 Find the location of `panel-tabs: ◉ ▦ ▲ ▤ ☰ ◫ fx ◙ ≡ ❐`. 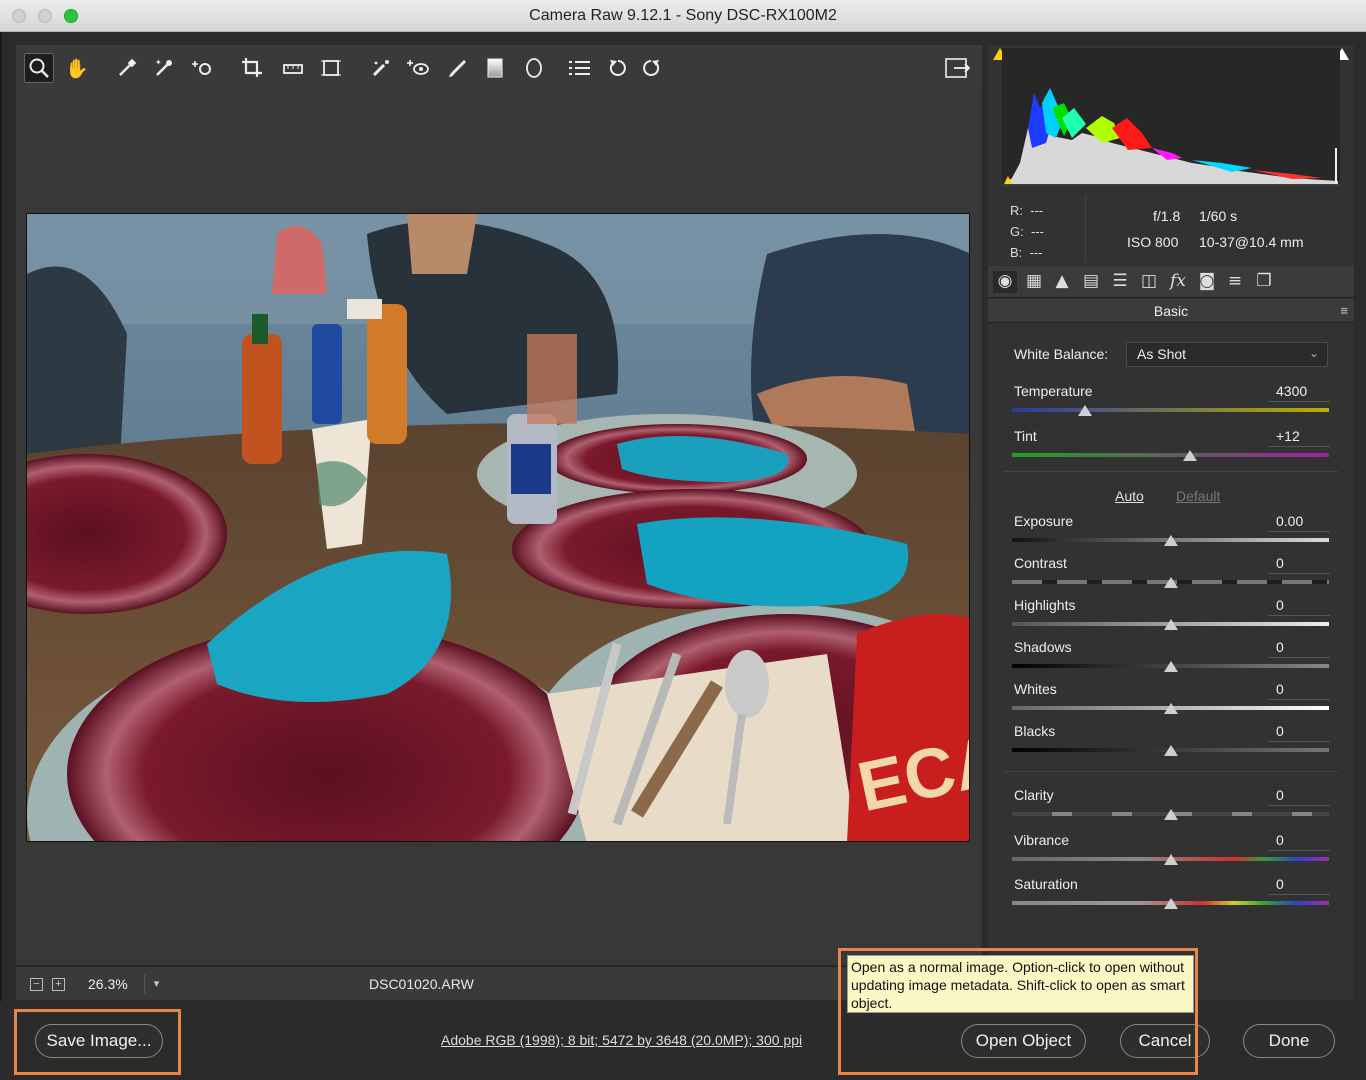

panel-tabs: ◉ ▦ ▲ ▤ ☰ ◫ fx ◙ ≡ ❐ is located at coordinates (1171, 282).